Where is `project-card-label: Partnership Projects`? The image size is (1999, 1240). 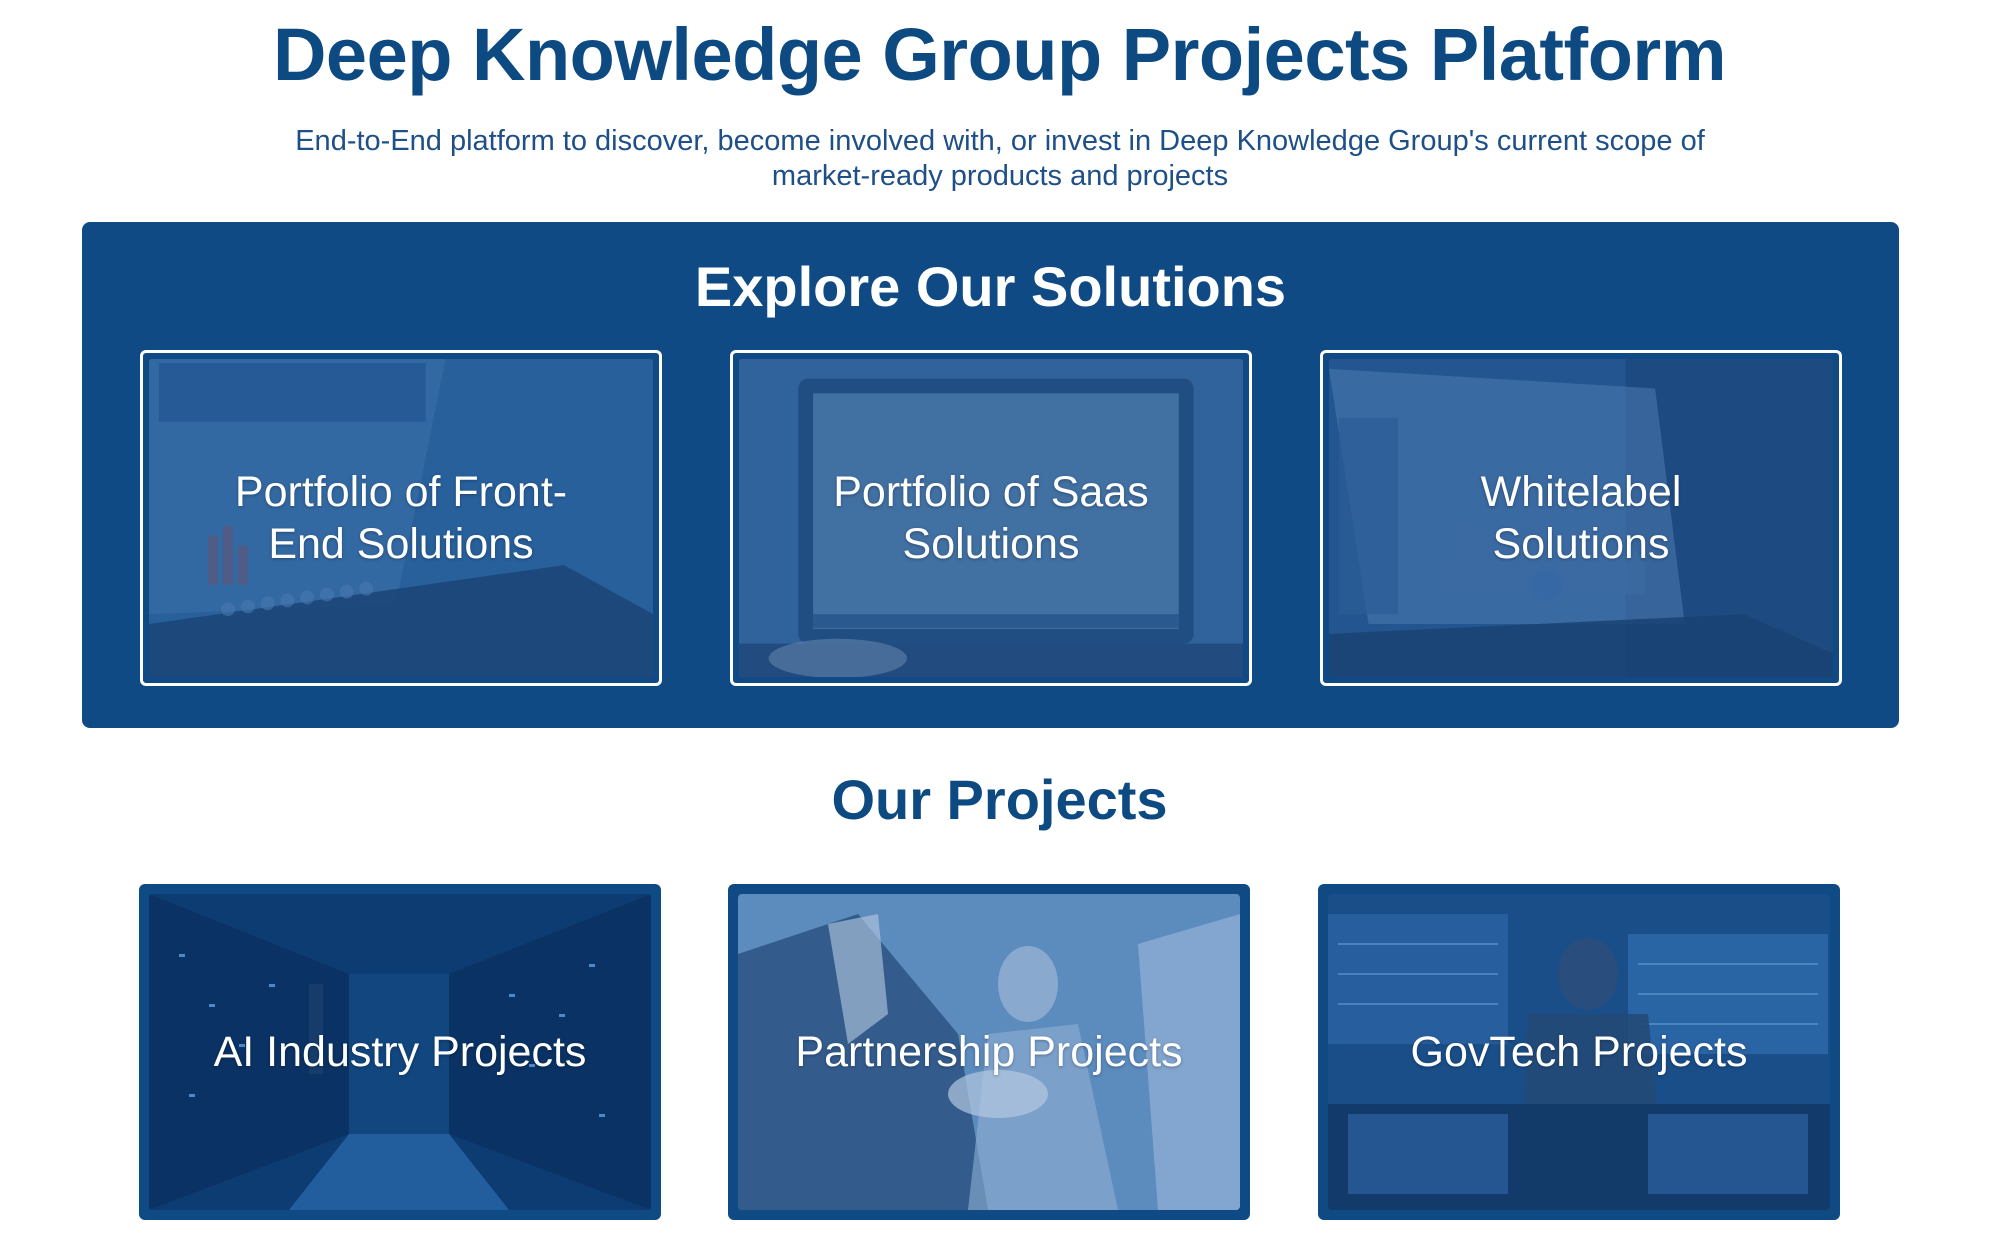 project-card-label: Partnership Projects is located at coordinates (989, 1052).